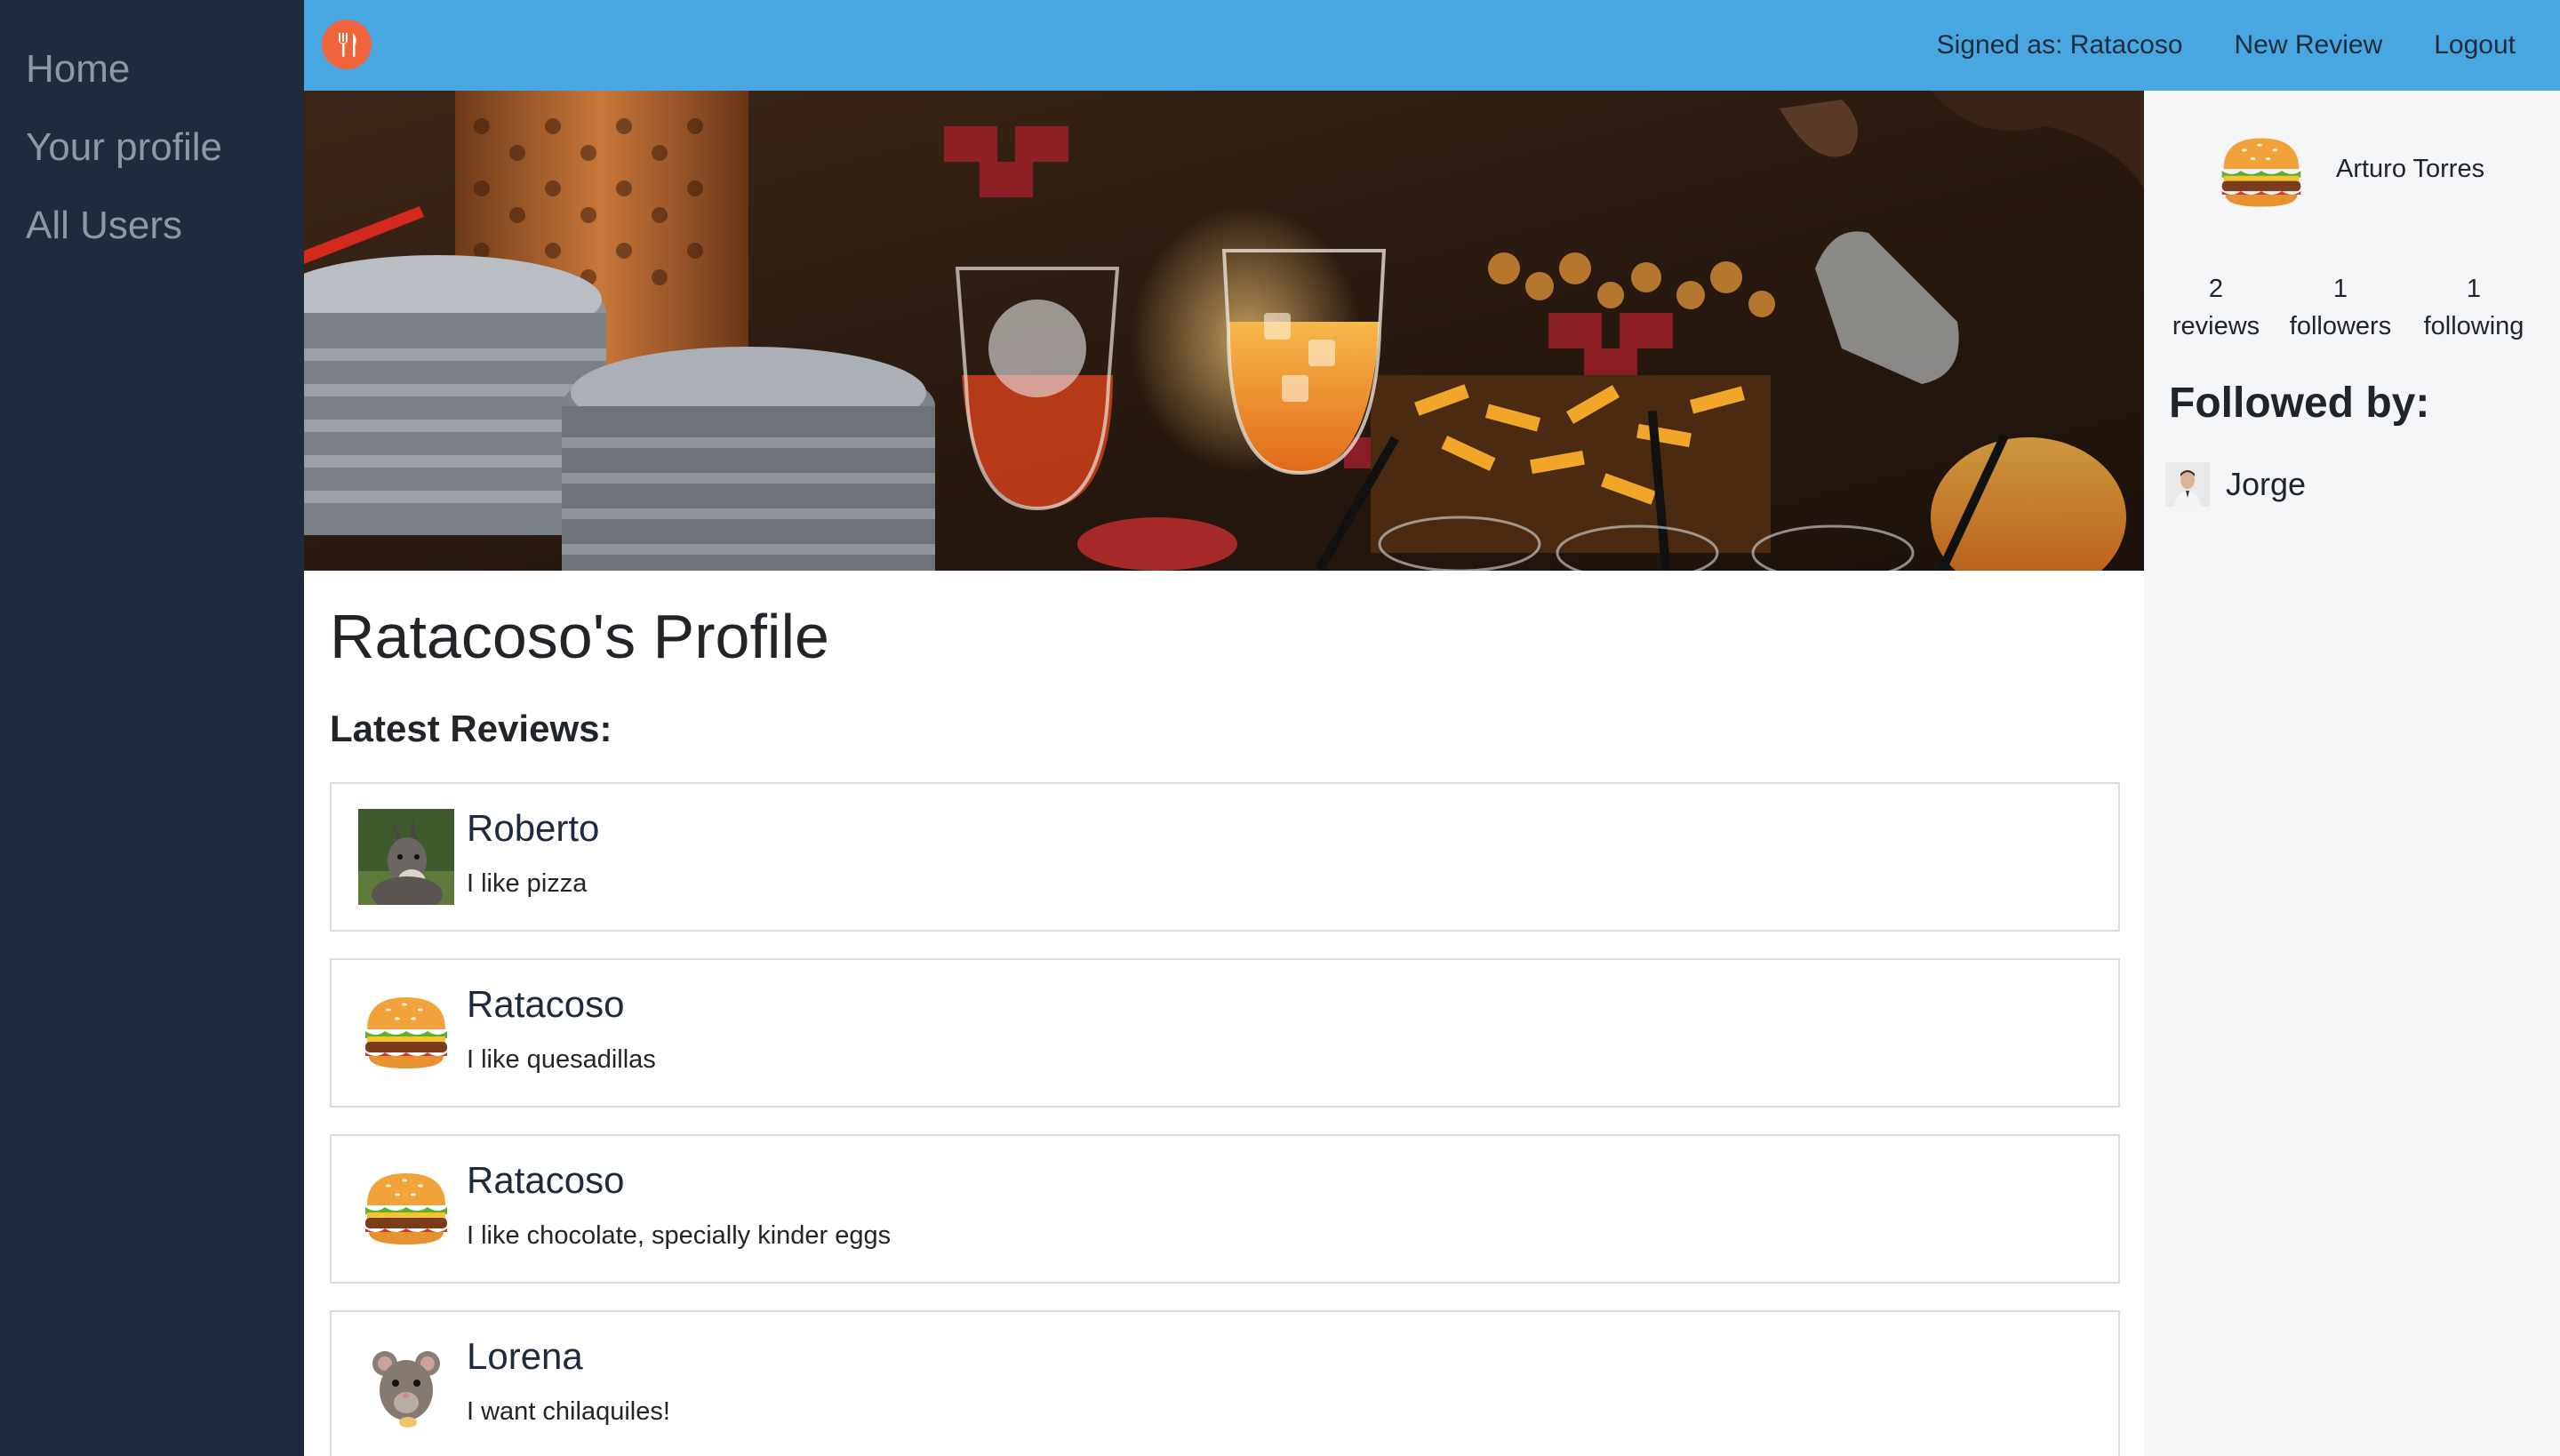 The image size is (2560, 1456). What do you see at coordinates (533, 828) in the screenshot?
I see `review-author: Roberto` at bounding box center [533, 828].